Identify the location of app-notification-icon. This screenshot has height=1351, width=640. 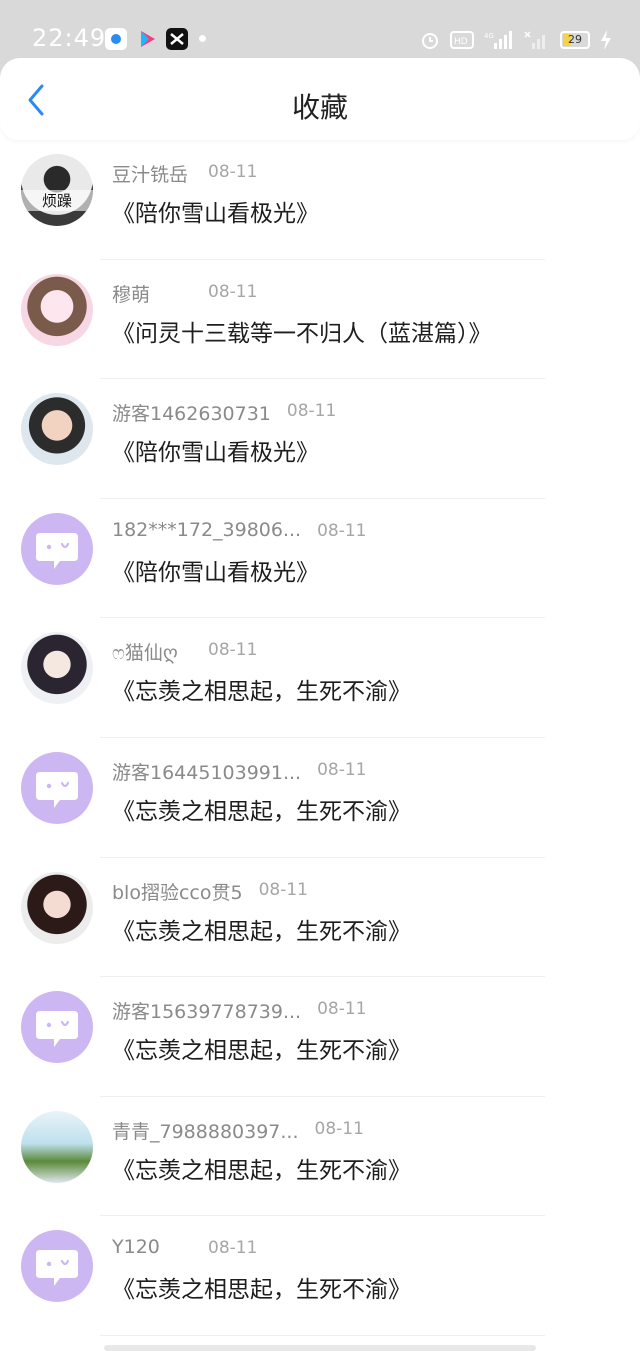
(116, 39).